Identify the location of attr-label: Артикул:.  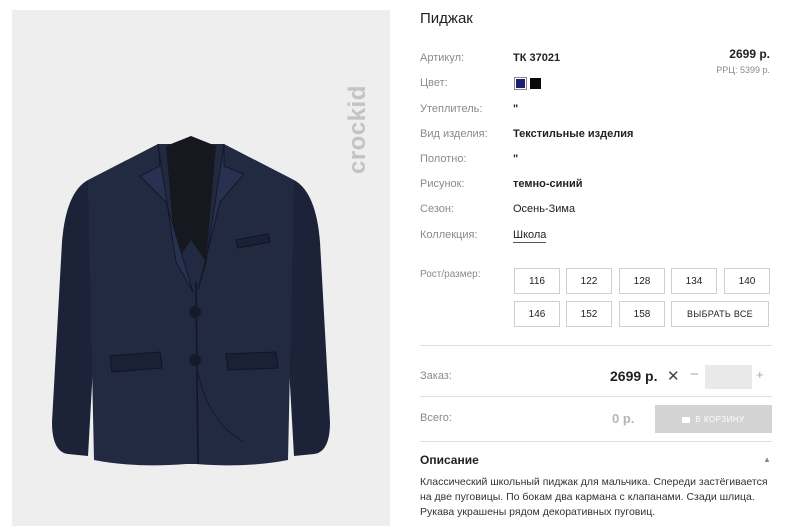
(442, 58).